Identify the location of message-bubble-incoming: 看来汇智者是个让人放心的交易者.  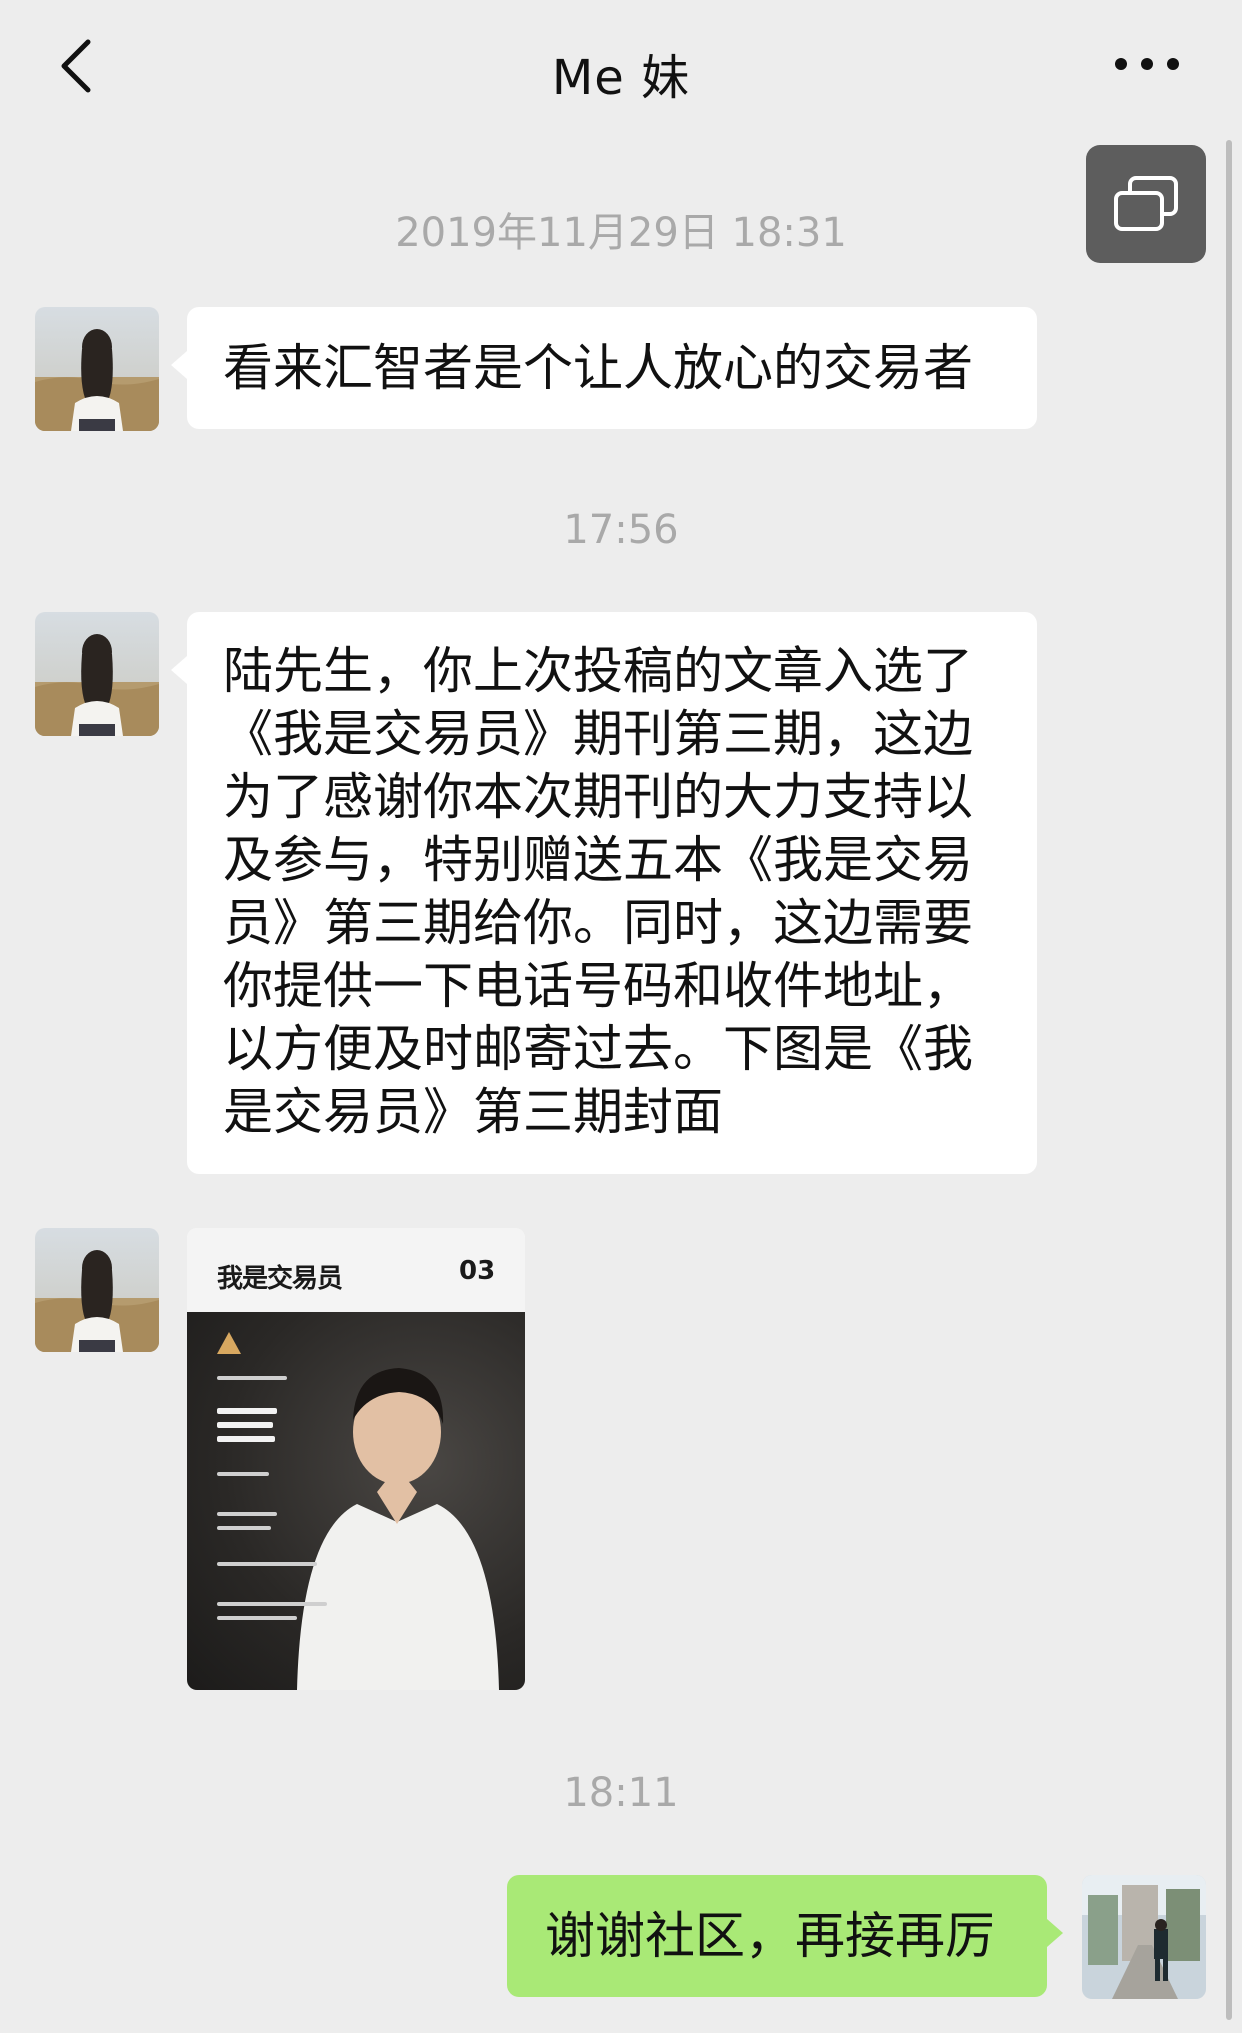
(604, 368).